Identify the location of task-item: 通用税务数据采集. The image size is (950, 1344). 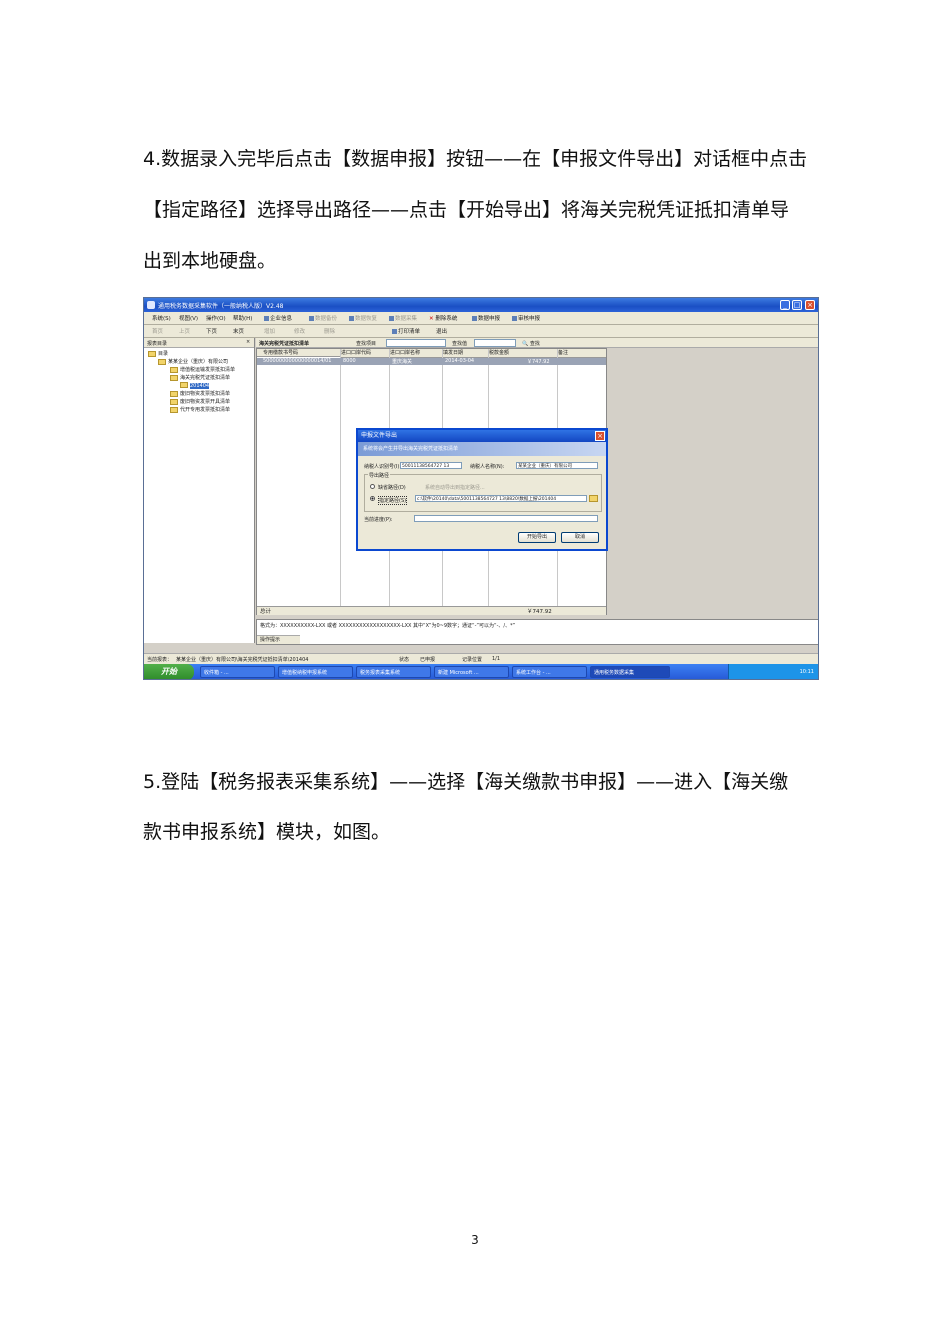
(630, 672).